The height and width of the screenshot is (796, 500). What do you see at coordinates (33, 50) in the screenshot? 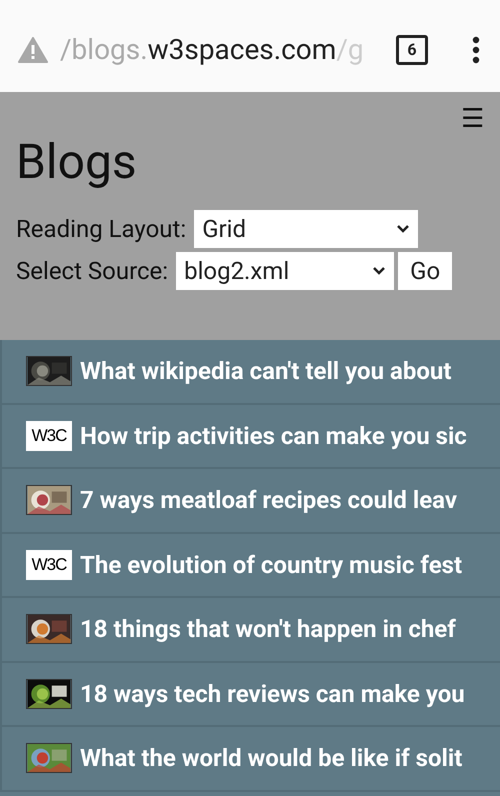
I see `warning-icon` at bounding box center [33, 50].